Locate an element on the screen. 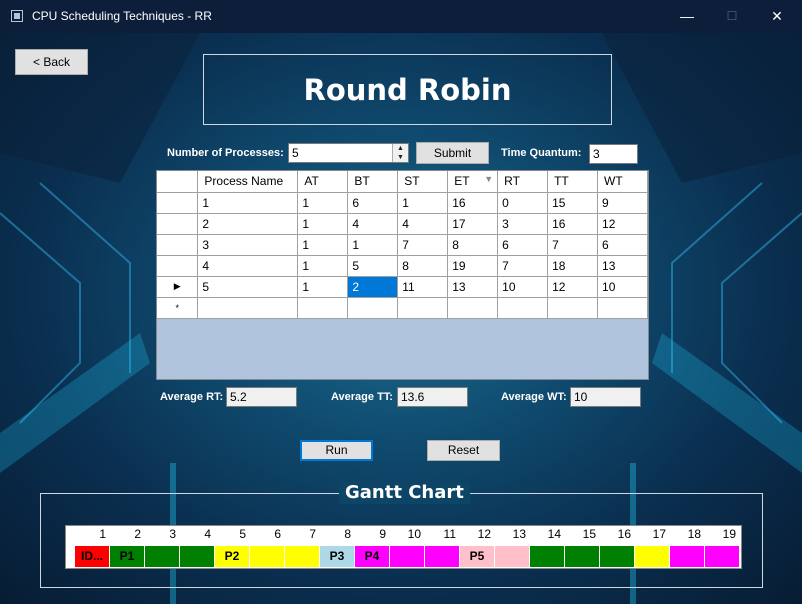 The height and width of the screenshot is (604, 802). gantt-time-label: 9 is located at coordinates (382, 534).